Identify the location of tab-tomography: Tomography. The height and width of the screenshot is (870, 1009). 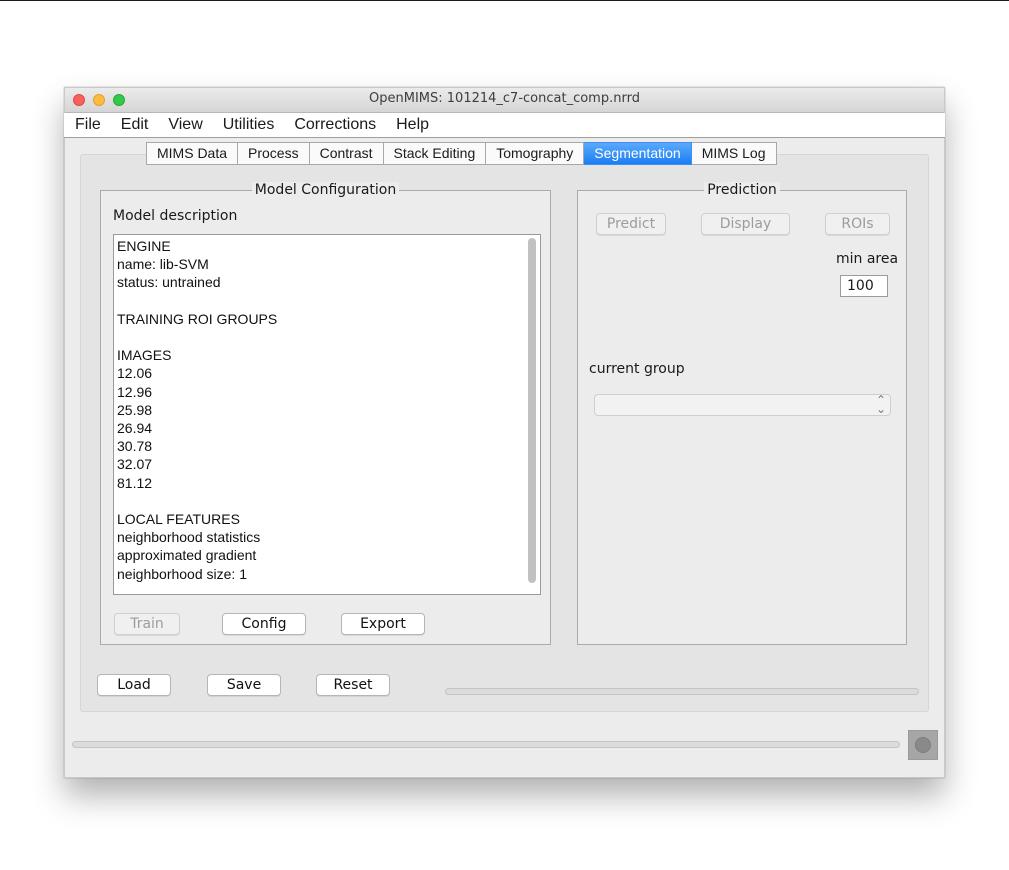
(535, 153).